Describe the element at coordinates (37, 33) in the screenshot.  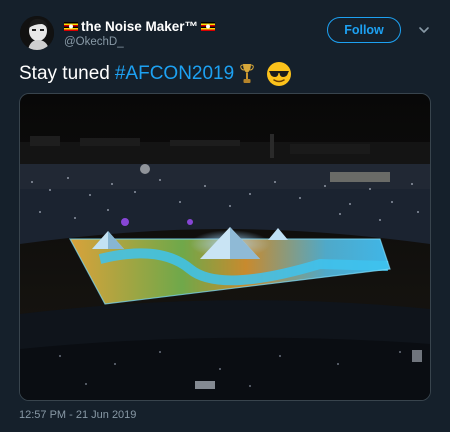
I see `avatar` at that location.